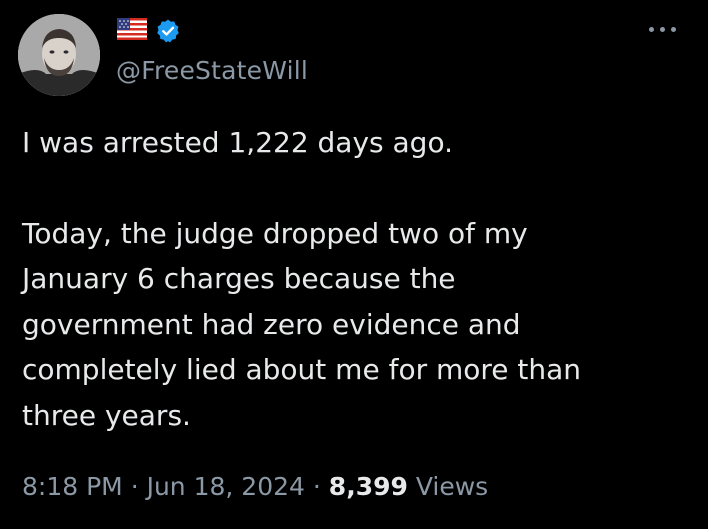 The image size is (708, 529). What do you see at coordinates (663, 29) in the screenshot?
I see `more-options-icon` at bounding box center [663, 29].